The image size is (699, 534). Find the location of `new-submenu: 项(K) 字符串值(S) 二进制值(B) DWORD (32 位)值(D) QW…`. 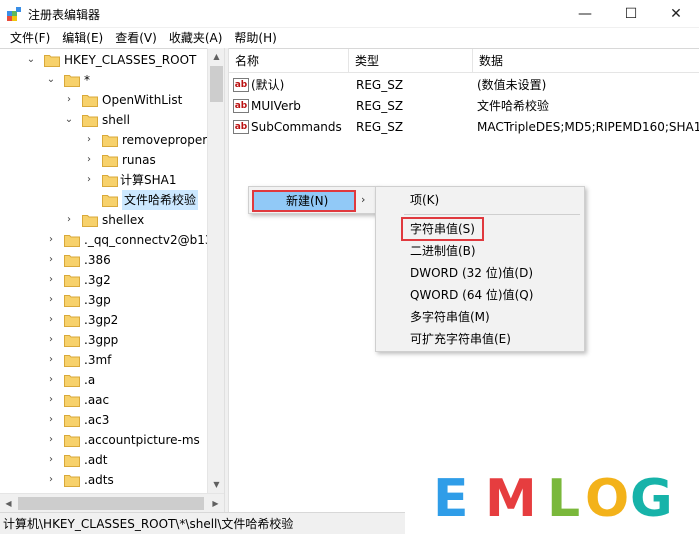

new-submenu: 项(K) 字符串值(S) 二进制值(B) DWORD (32 位)值(D) QW… is located at coordinates (480, 269).